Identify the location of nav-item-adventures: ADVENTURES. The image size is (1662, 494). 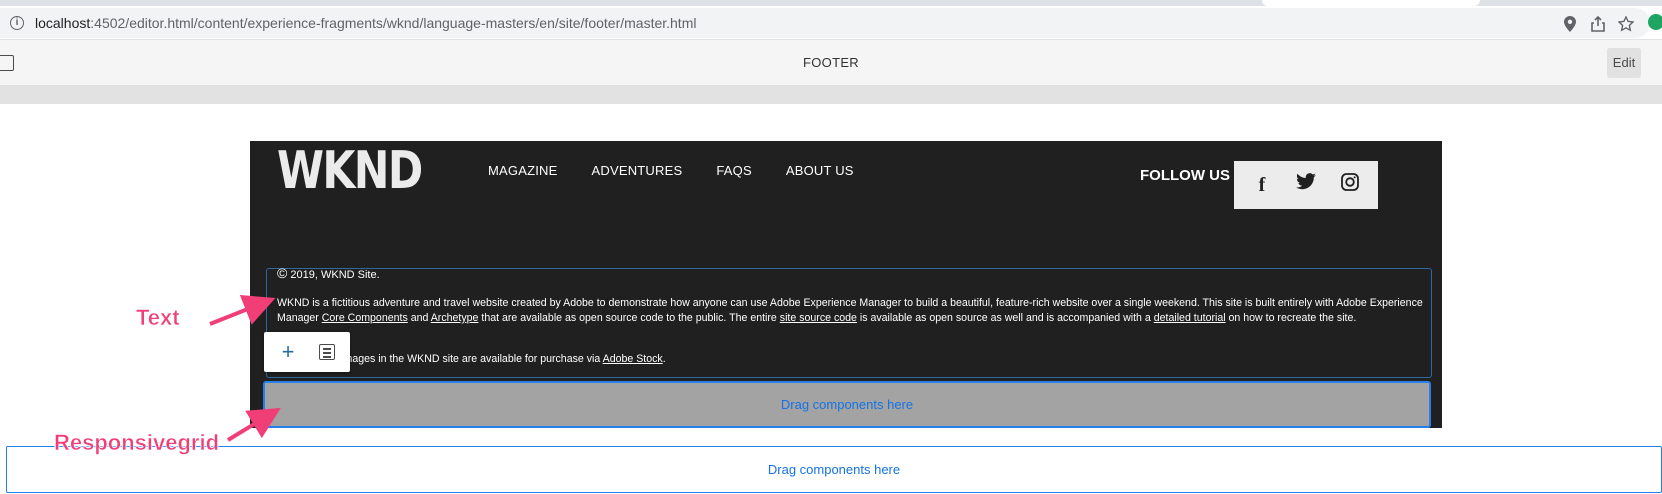
(637, 170).